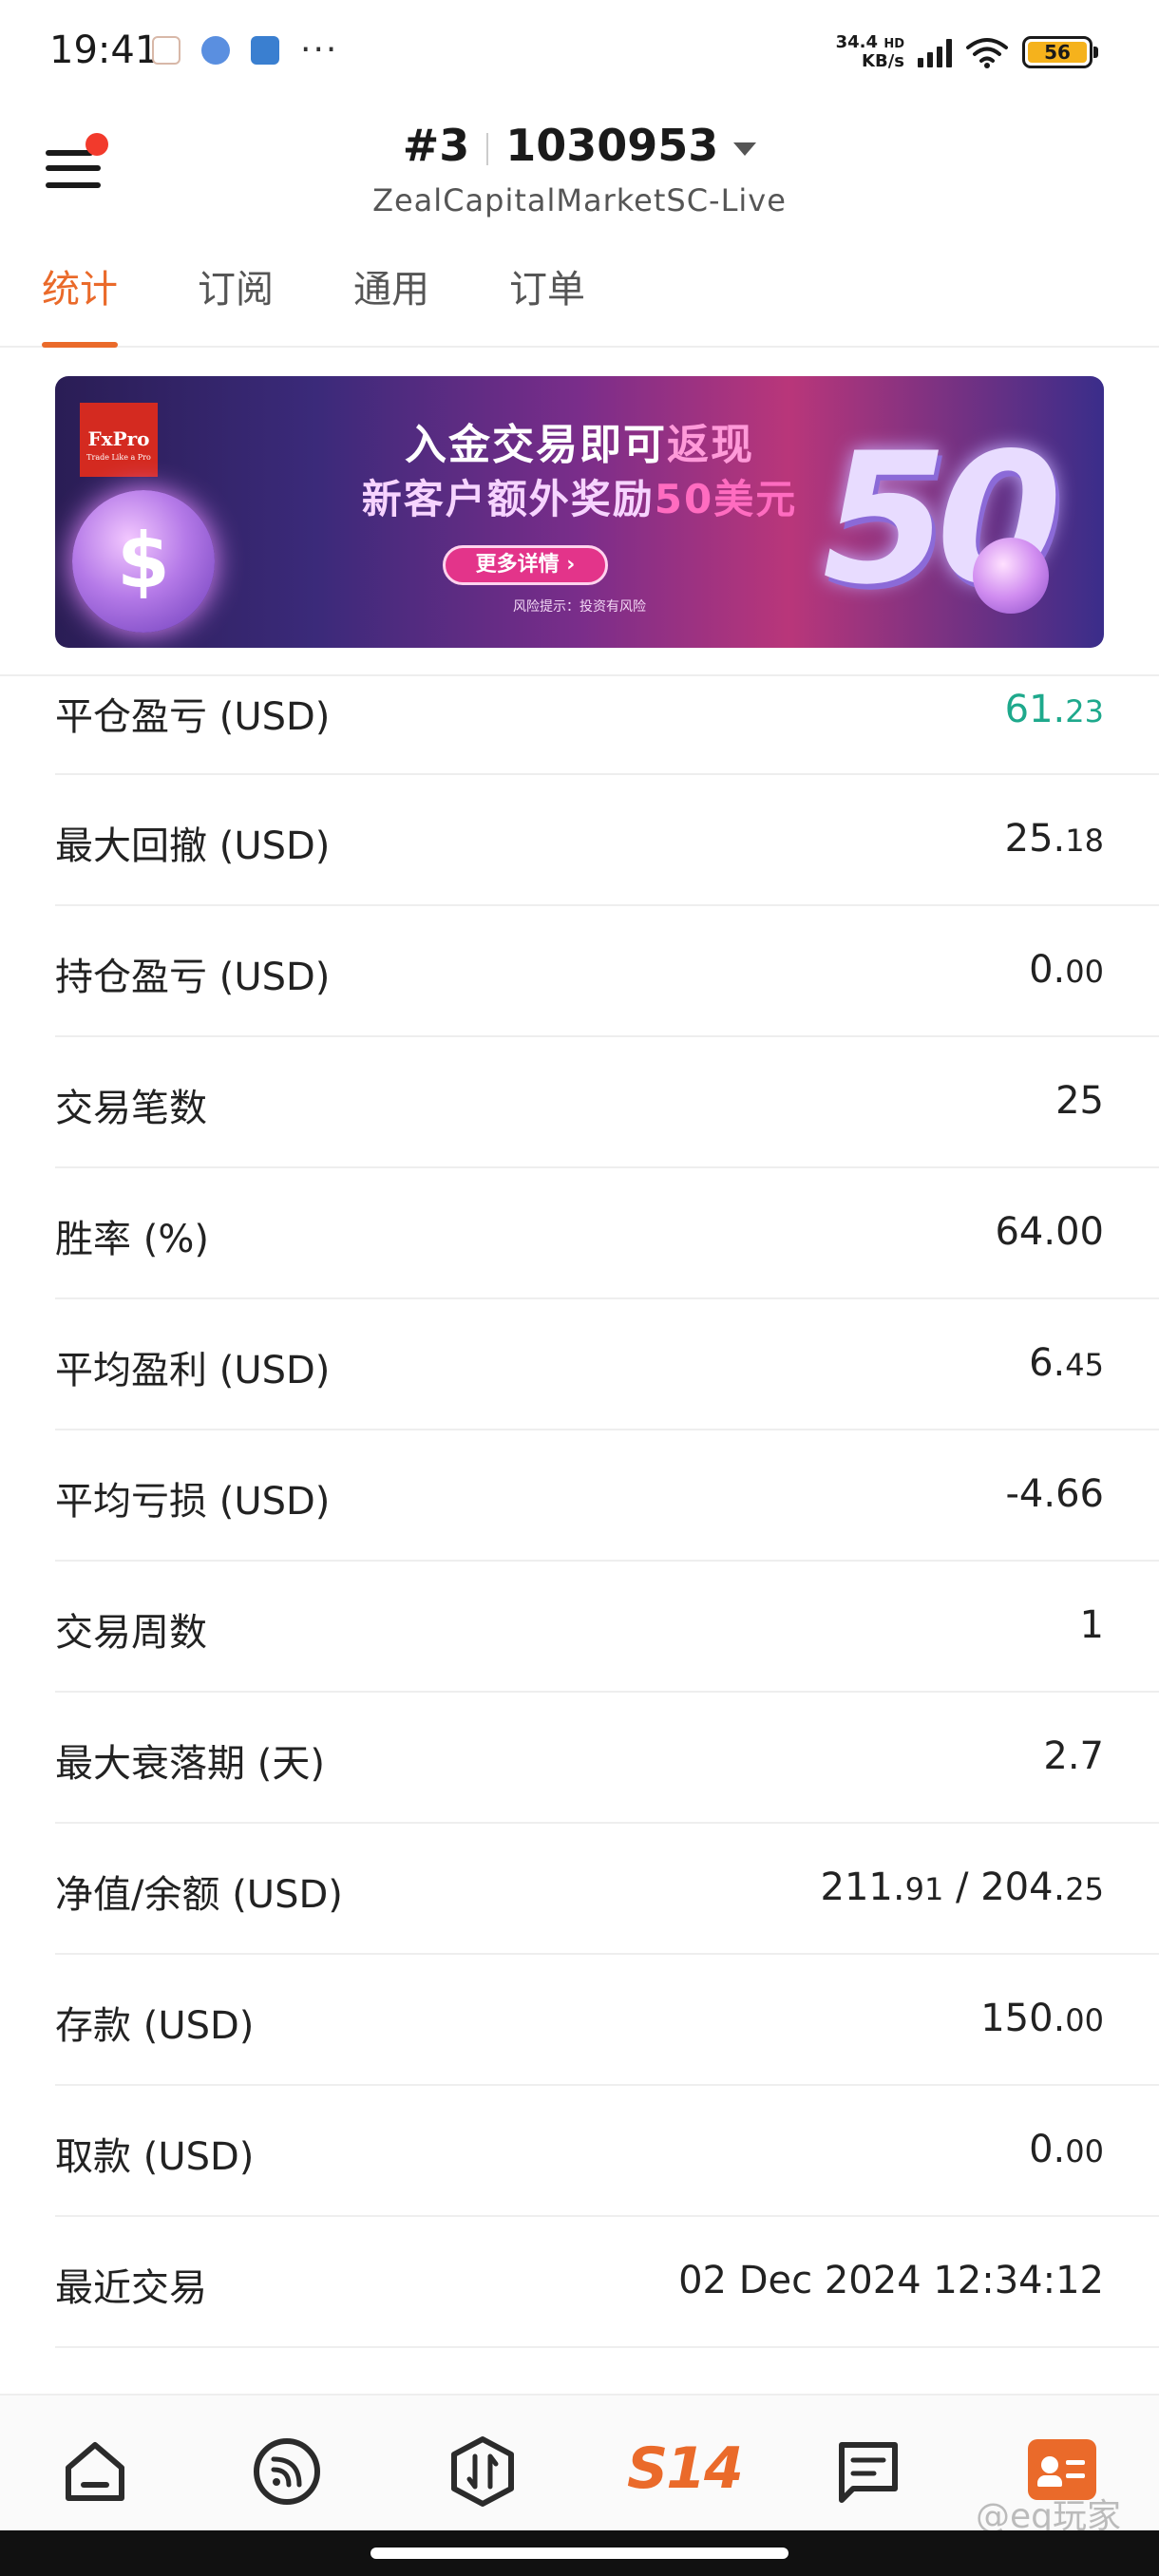  What do you see at coordinates (1042, 2018) in the screenshot?
I see `stat-value: 150.00` at bounding box center [1042, 2018].